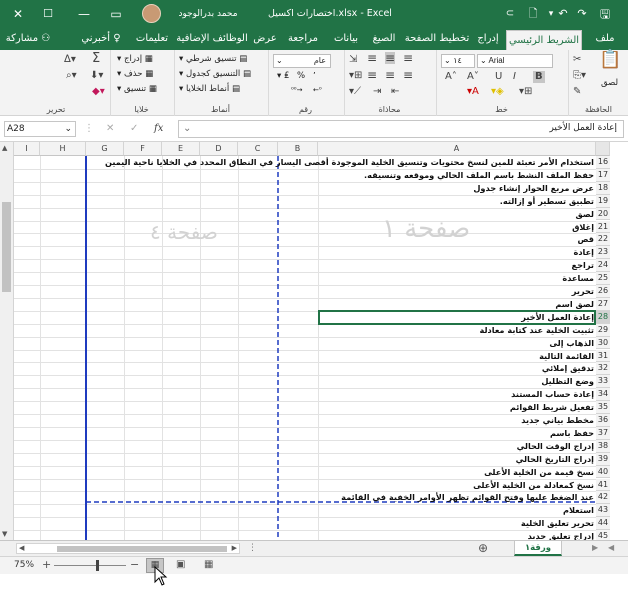 Image resolution: width=628 pixels, height=592 pixels. I want to click on row-header: 31, so click(603, 356).